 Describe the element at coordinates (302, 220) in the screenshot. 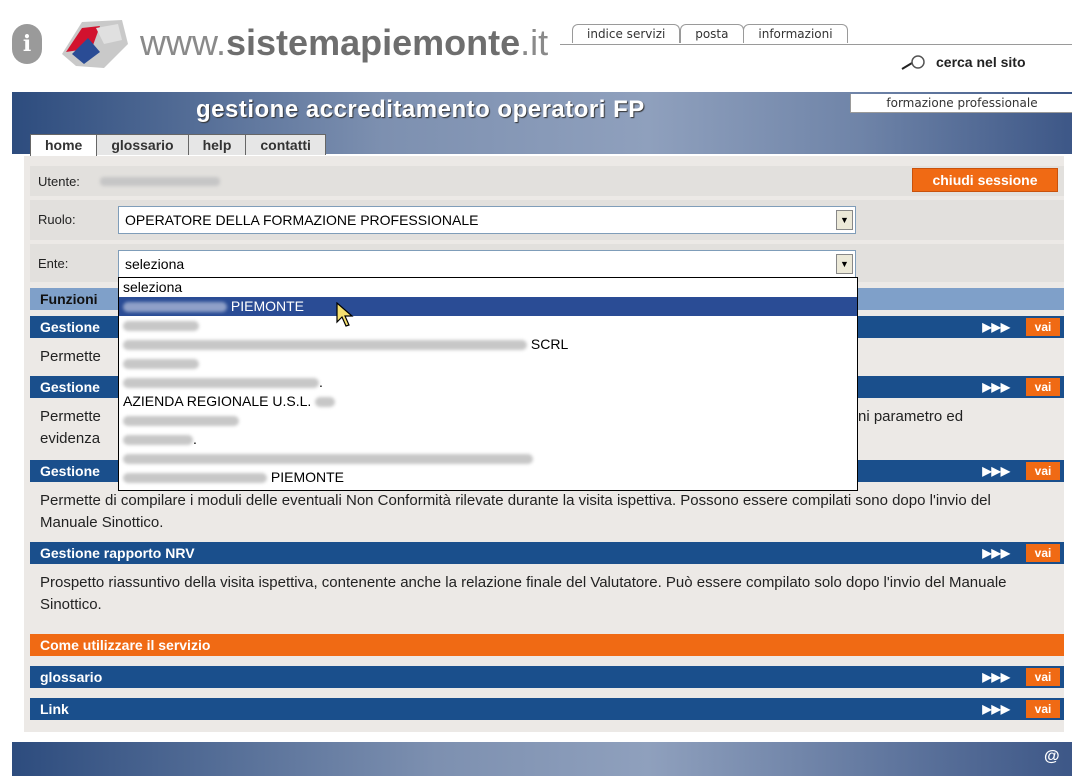

I see `ruolo-value: OPERATORE DELLA FORMAZIONE PROFESSIONALE` at that location.